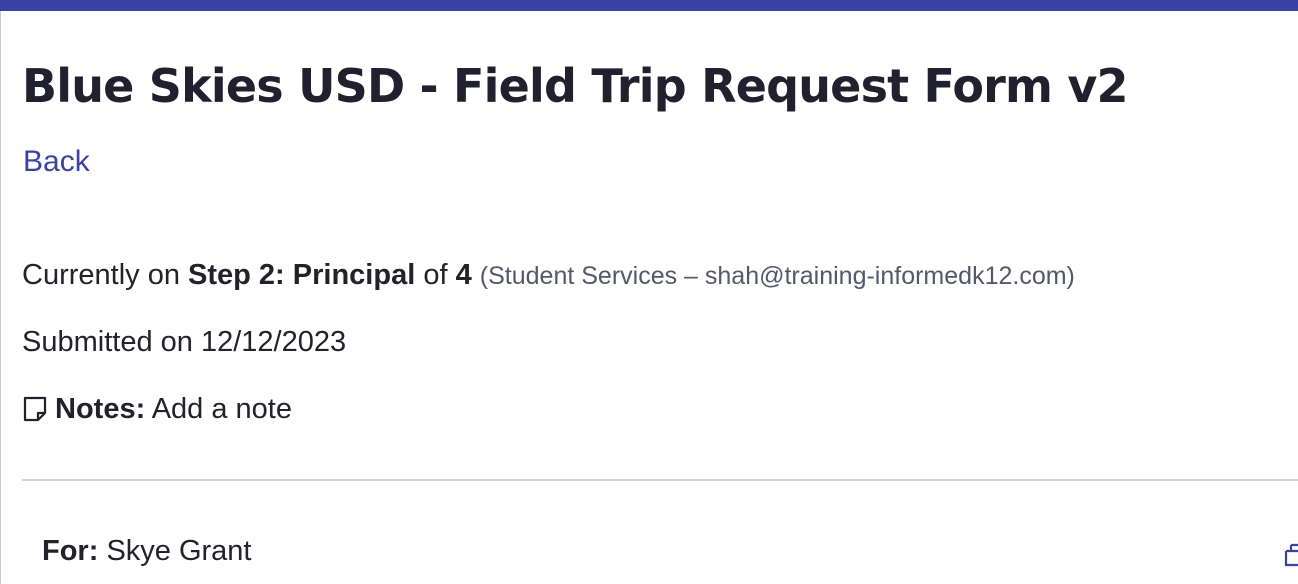 Image resolution: width=1298 pixels, height=584 pixels. What do you see at coordinates (101, 275) in the screenshot?
I see `step-prefix: Currently on` at bounding box center [101, 275].